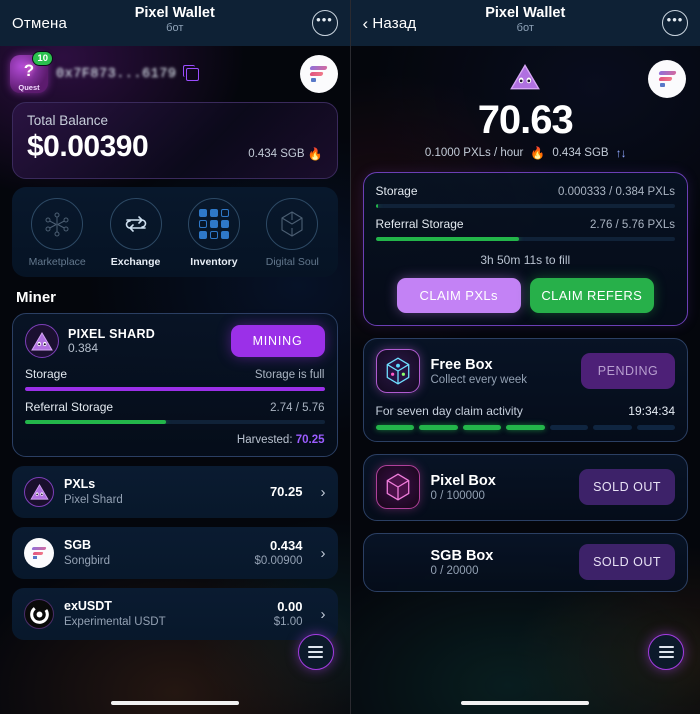 This screenshot has height=714, width=700. What do you see at coordinates (461, 364) in the screenshot?
I see `box-title: Free Box` at bounding box center [461, 364].